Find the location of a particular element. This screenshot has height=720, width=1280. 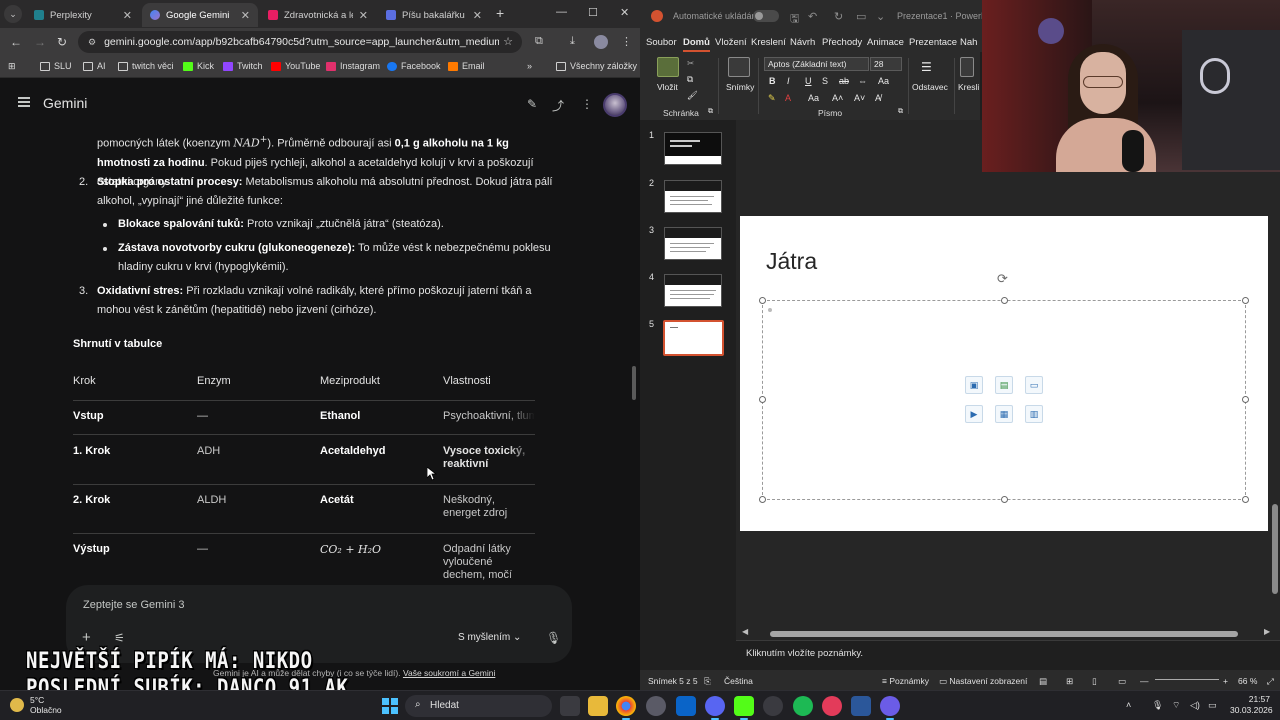

profile-avatar is located at coordinates (601, 42).